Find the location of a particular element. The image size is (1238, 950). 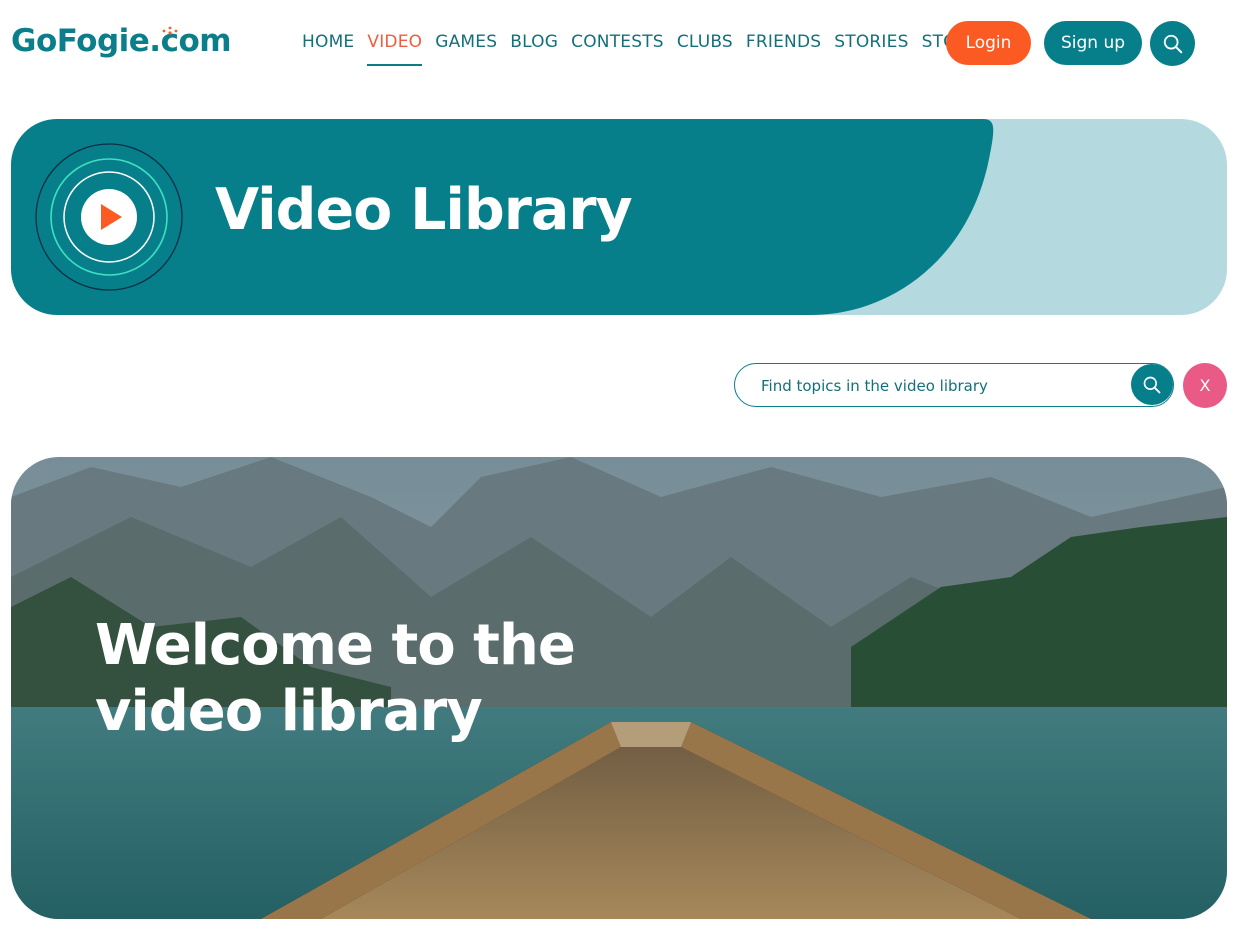

video-search-input is located at coordinates (941, 385).